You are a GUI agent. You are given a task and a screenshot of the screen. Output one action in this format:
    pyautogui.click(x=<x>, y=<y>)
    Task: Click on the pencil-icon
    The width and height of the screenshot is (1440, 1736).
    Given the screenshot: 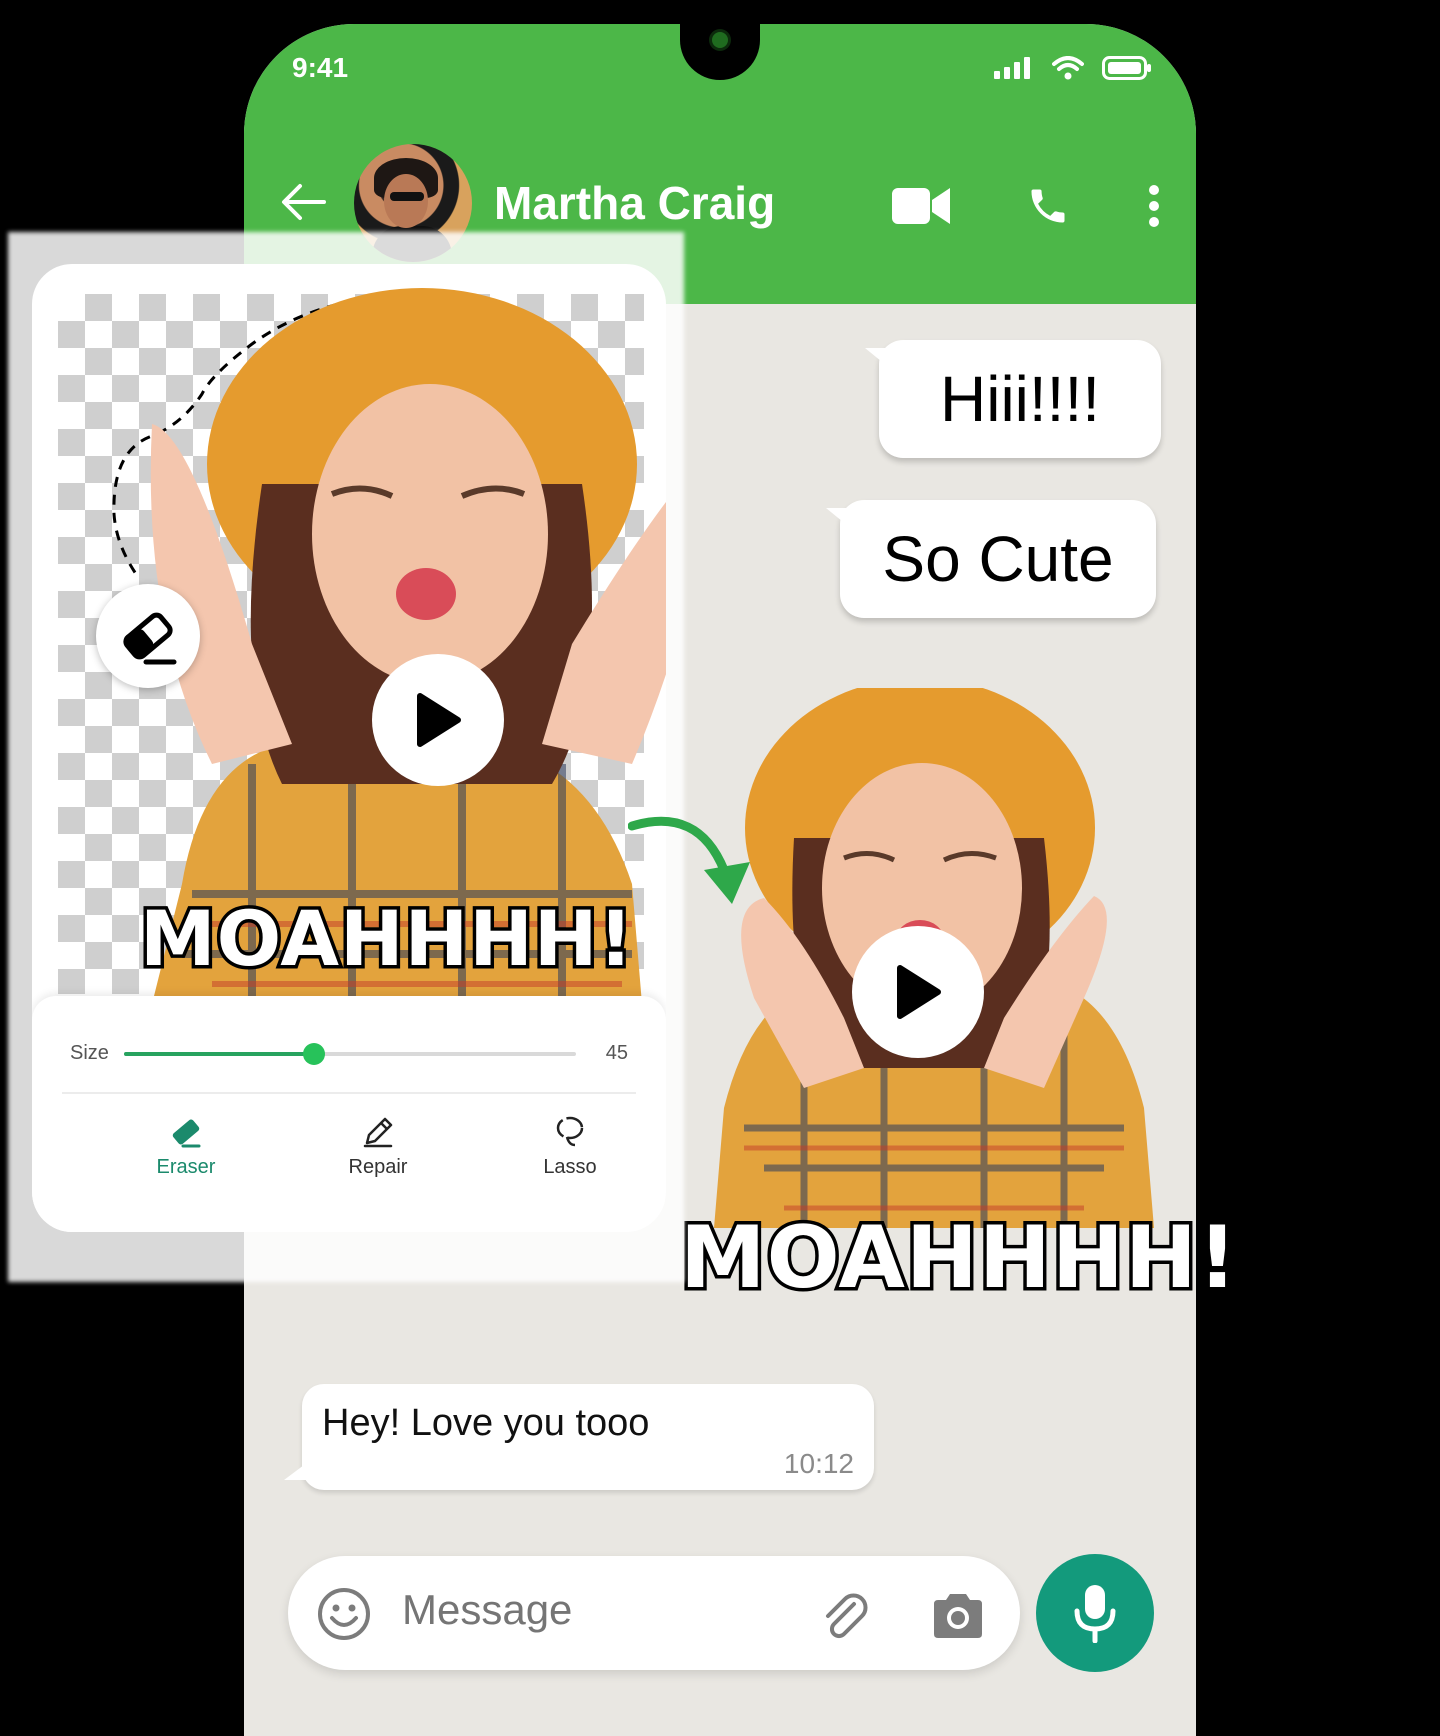 What is the action you would take?
    pyautogui.click(x=378, y=1132)
    